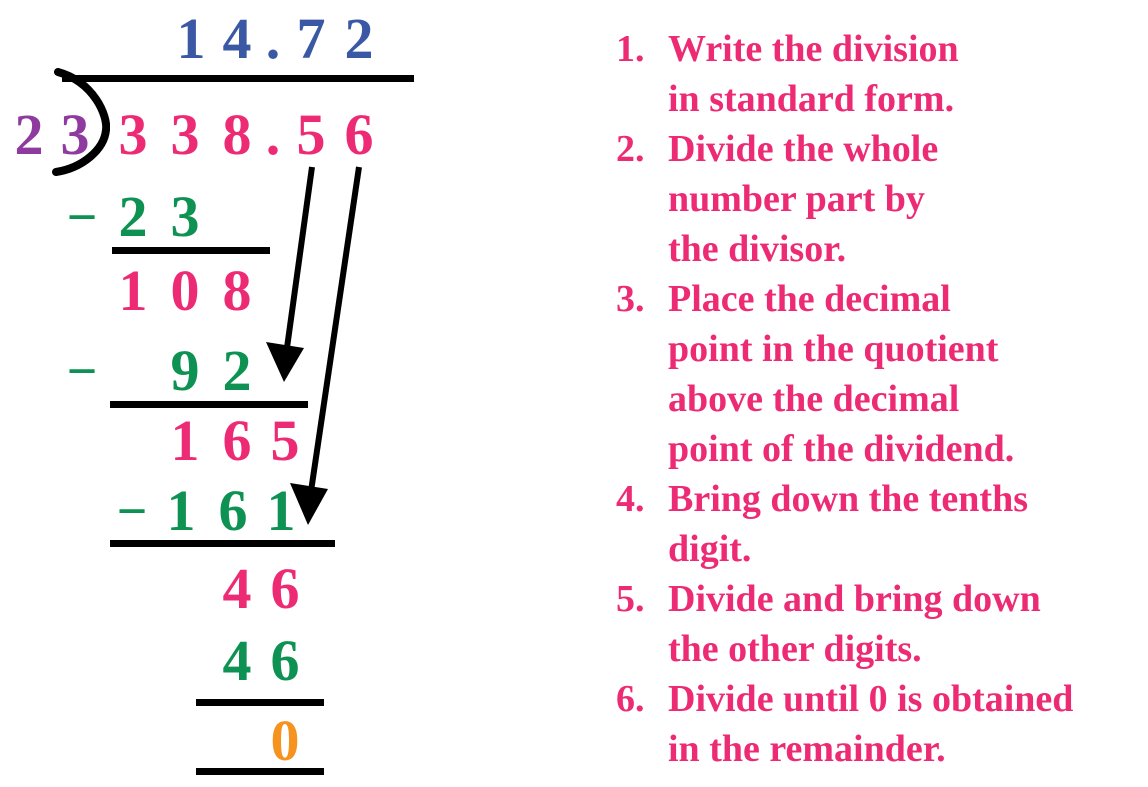 The image size is (1148, 787). Describe the element at coordinates (132, 511) in the screenshot. I see `subtract-161-sign: −` at that location.